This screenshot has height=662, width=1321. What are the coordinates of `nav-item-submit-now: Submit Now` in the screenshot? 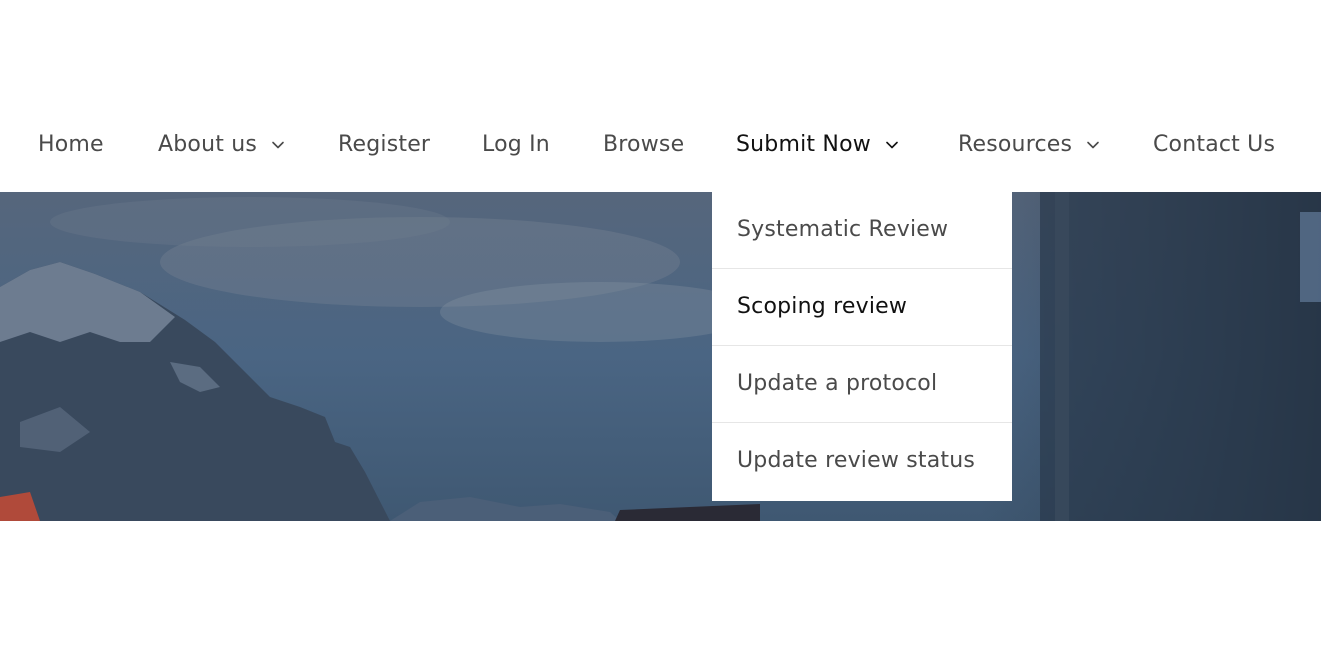 It's located at (818, 145).